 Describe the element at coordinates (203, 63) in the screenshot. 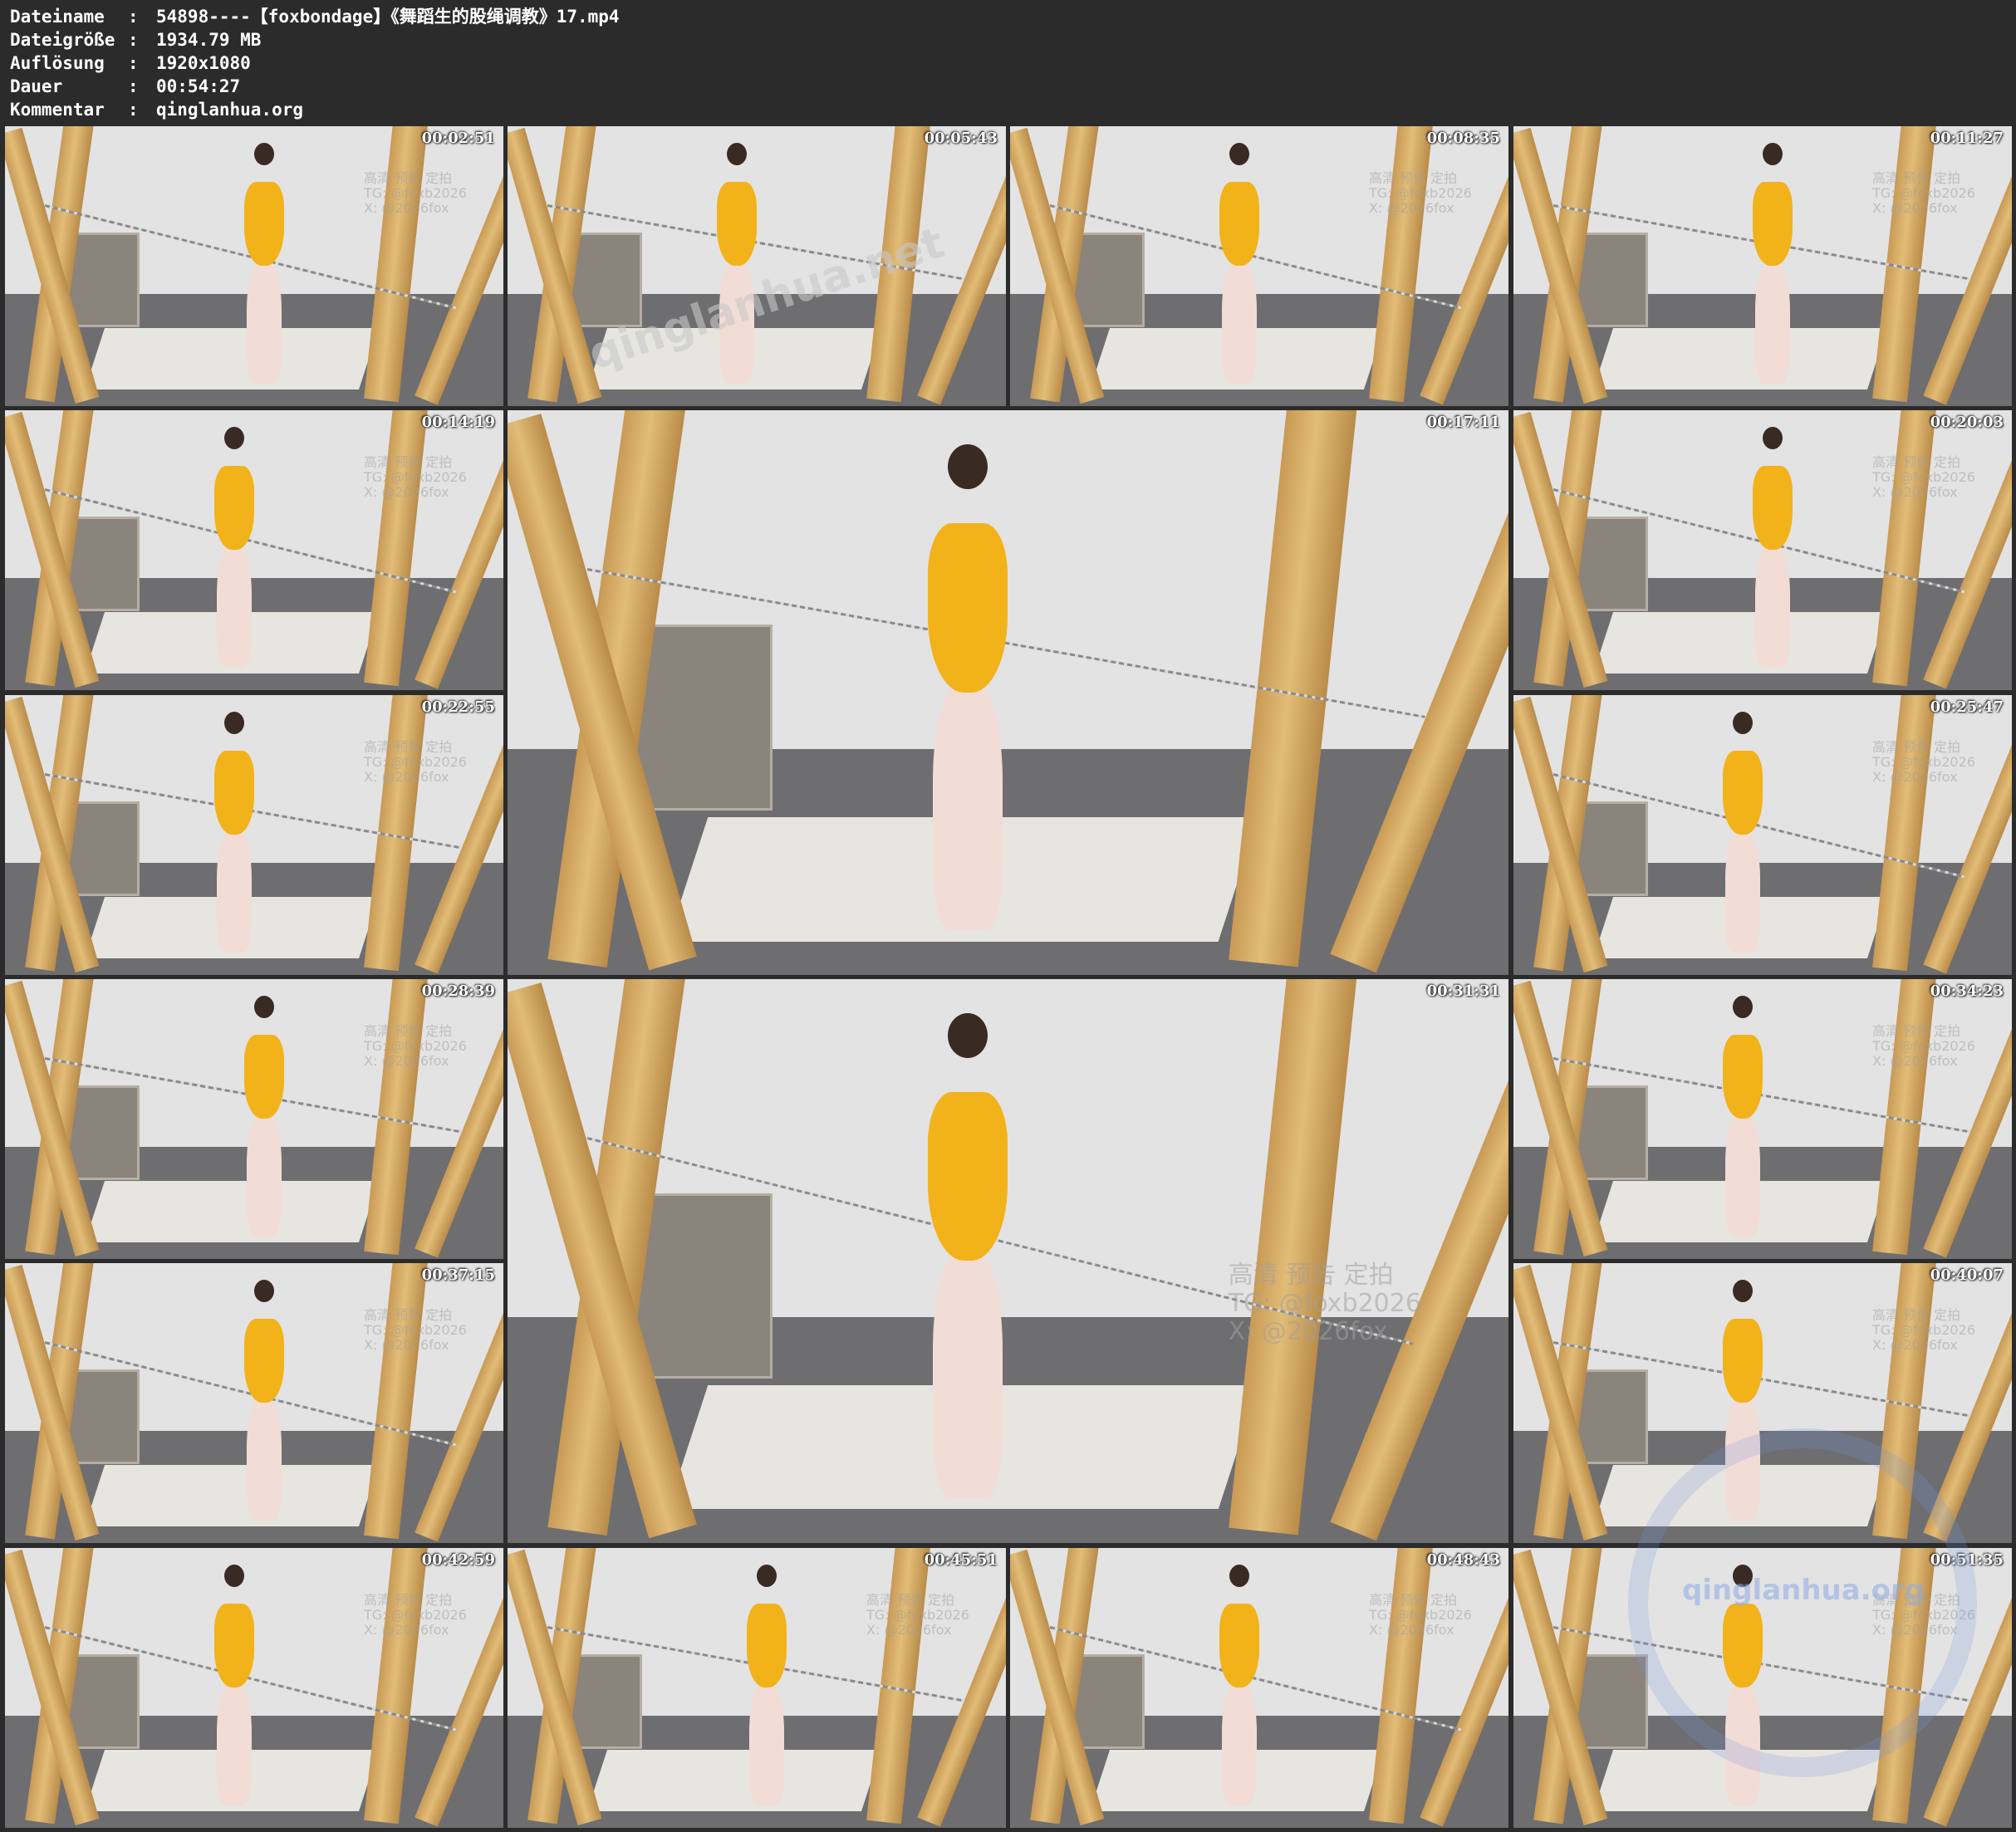

I see `meta-value: 1920x1080` at that location.